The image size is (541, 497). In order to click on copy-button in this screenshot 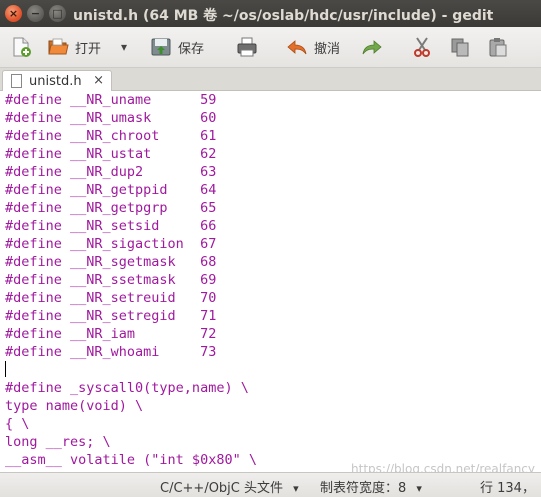, I will do `click(460, 47)`.